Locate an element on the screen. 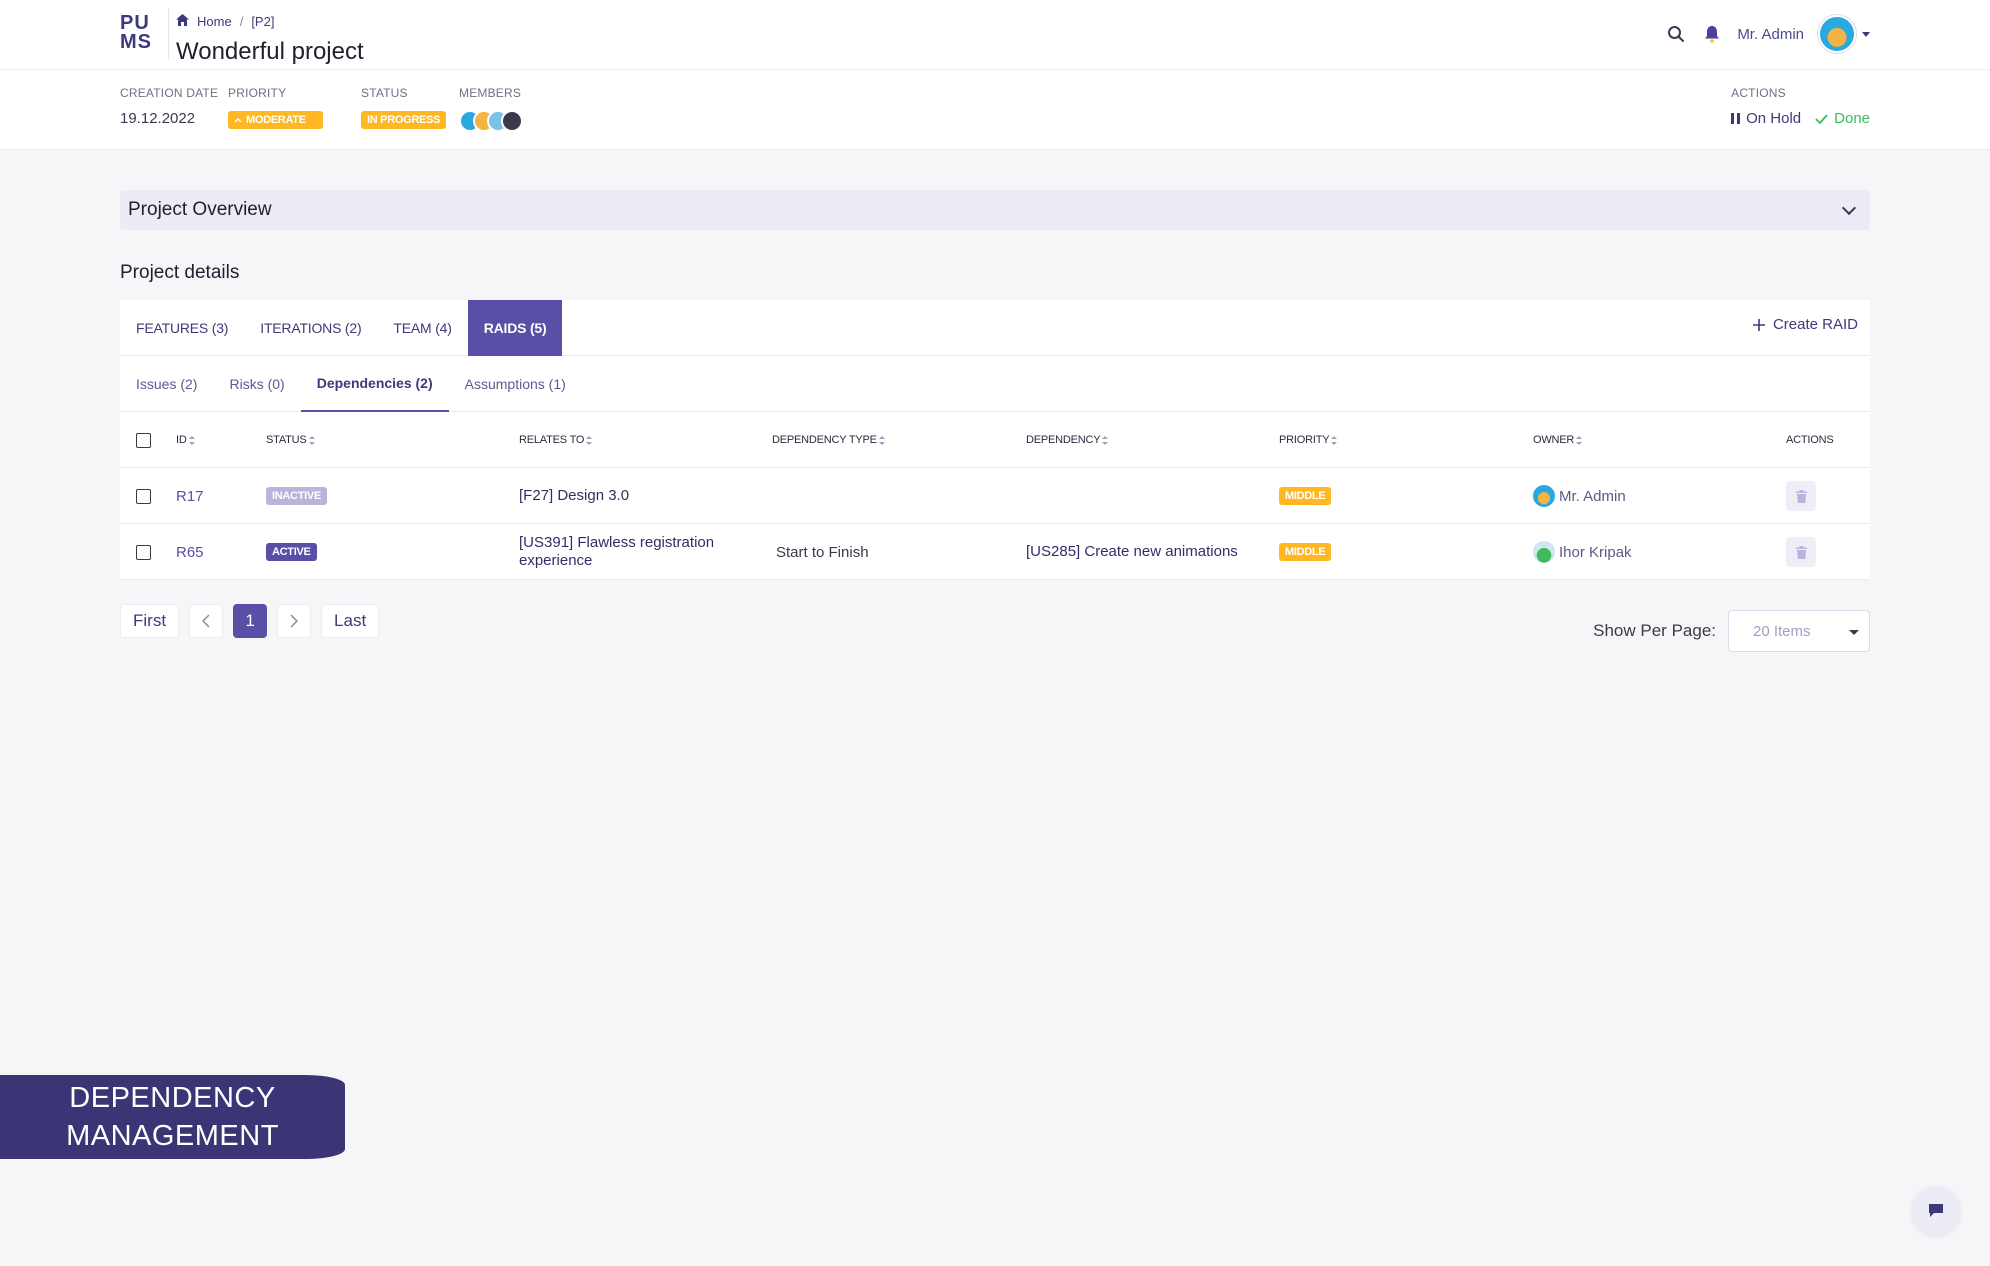 This screenshot has width=1990, height=1266. column-owner-label: OWNER is located at coordinates (1554, 440).